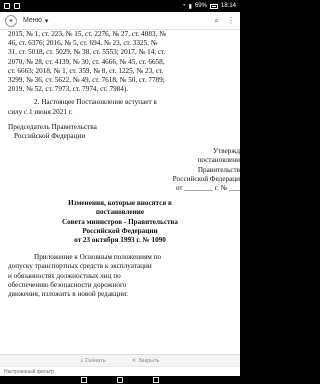 The width and height of the screenshot is (320, 384). What do you see at coordinates (228, 6) in the screenshot?
I see `clock: 18:14` at bounding box center [228, 6].